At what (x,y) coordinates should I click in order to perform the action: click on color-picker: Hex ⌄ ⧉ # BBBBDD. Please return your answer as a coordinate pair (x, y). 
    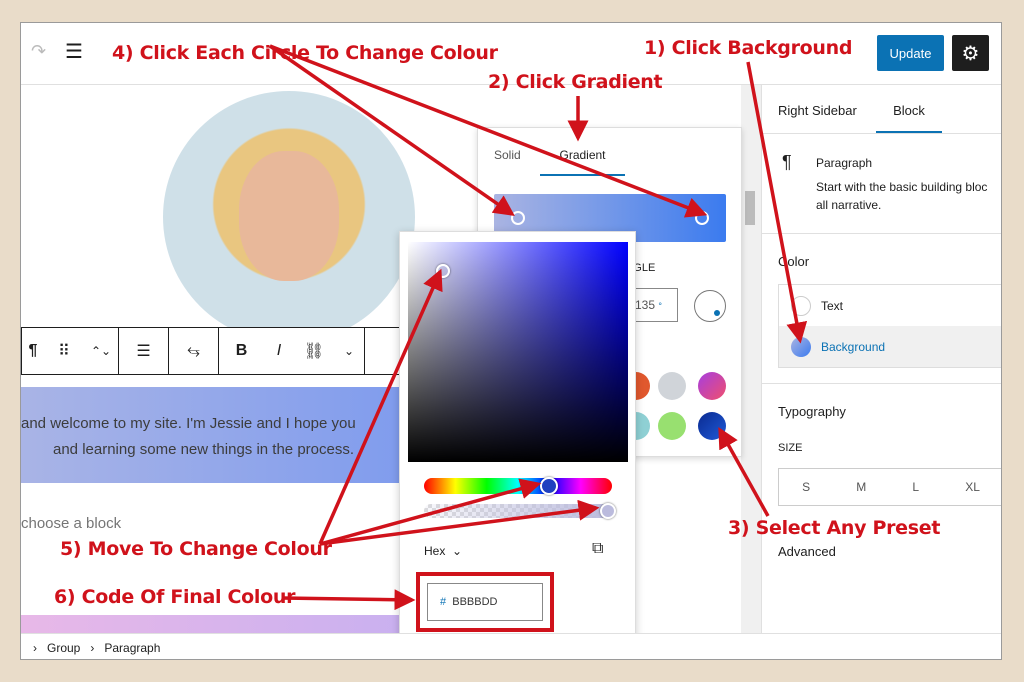
    Looking at the image, I should click on (517, 441).